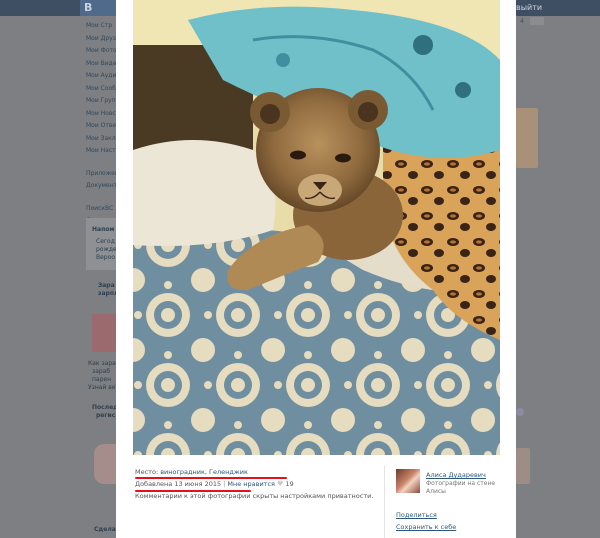 The height and width of the screenshot is (538, 600). What do you see at coordinates (522, 21) in the screenshot?
I see `number-badge: 4` at bounding box center [522, 21].